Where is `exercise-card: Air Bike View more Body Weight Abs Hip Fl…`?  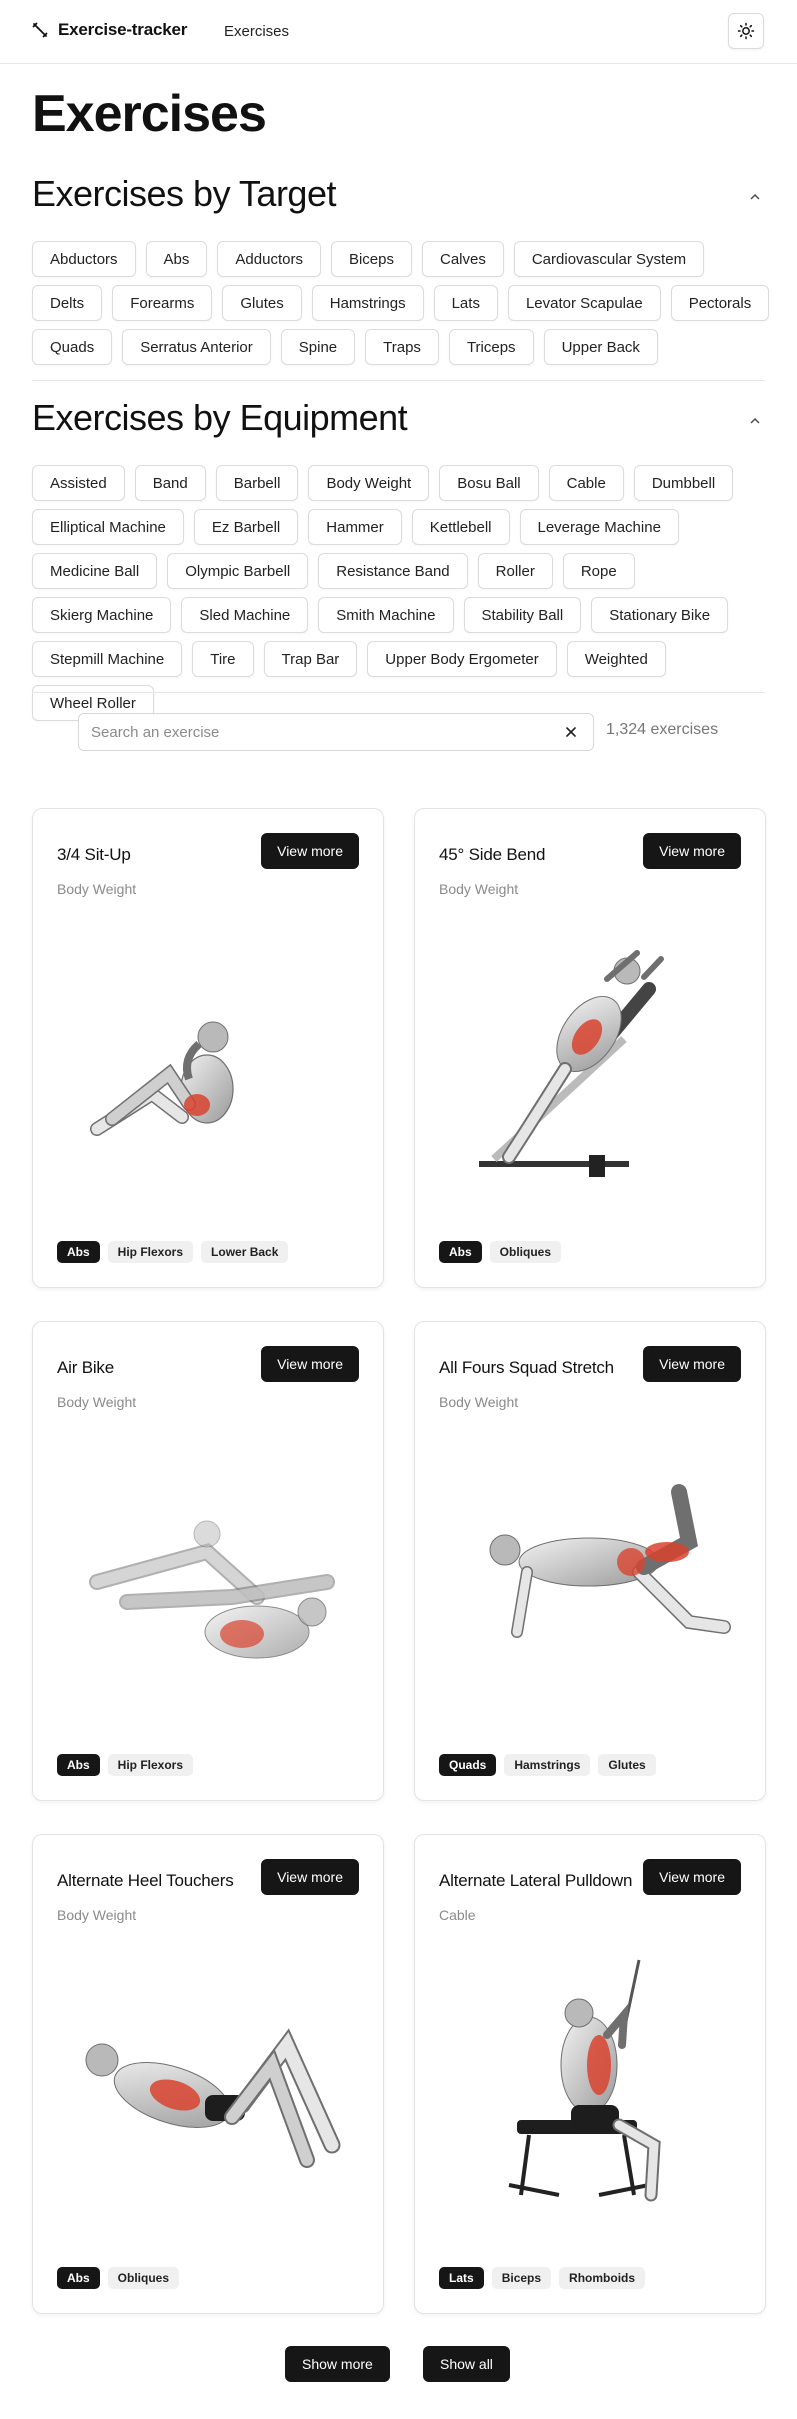 exercise-card: Air Bike View more Body Weight Abs Hip Fl… is located at coordinates (208, 1561).